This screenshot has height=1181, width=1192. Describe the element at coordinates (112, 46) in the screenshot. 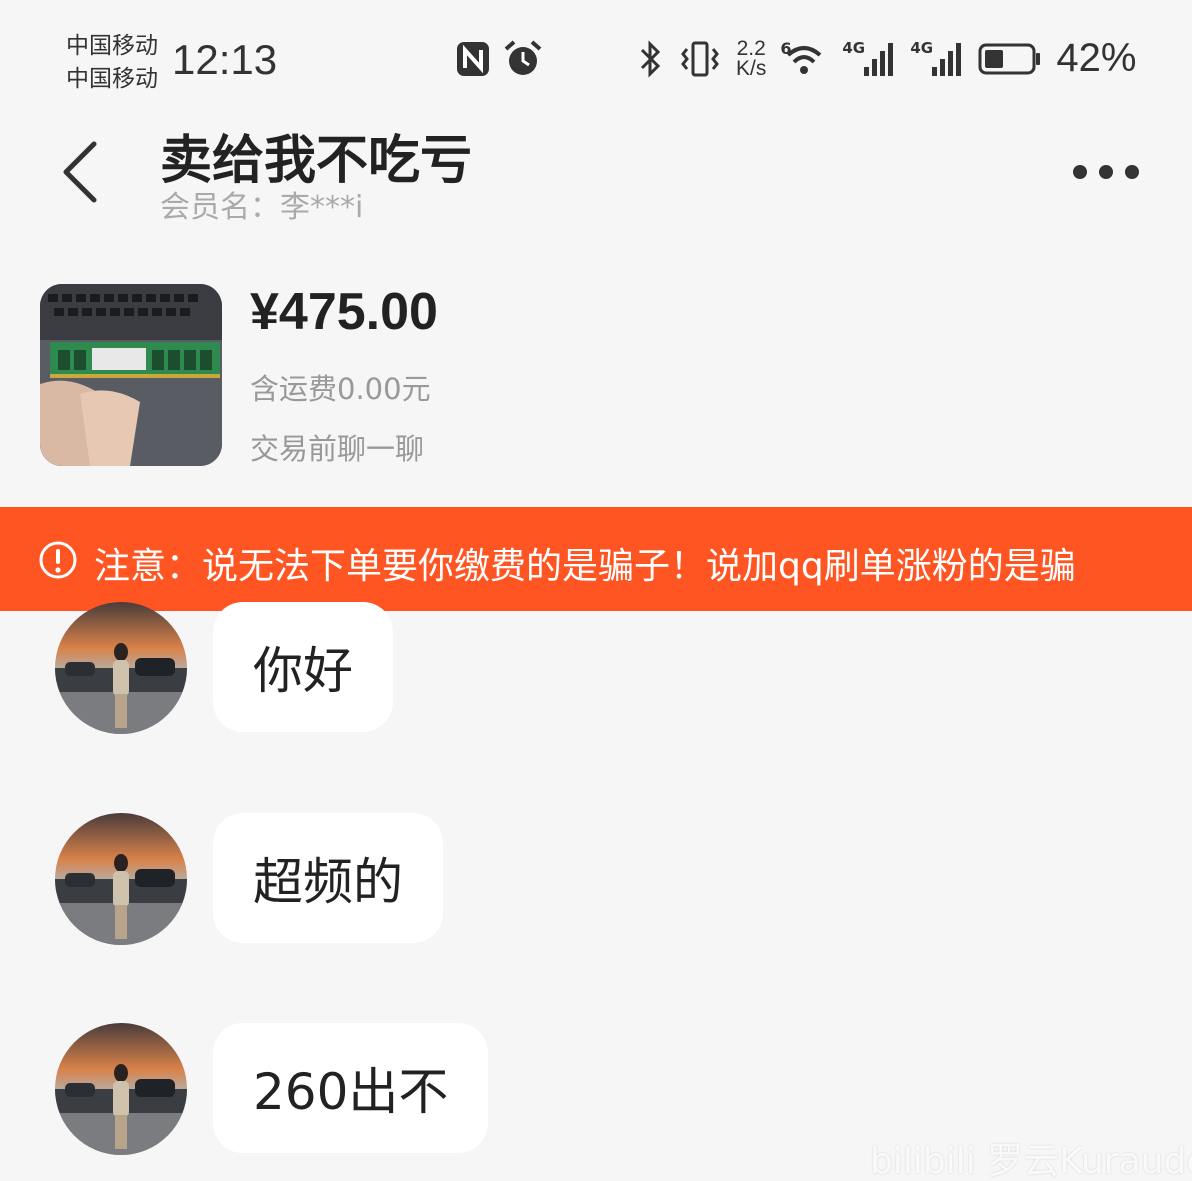

I see `carrier-1: 中国移动` at that location.